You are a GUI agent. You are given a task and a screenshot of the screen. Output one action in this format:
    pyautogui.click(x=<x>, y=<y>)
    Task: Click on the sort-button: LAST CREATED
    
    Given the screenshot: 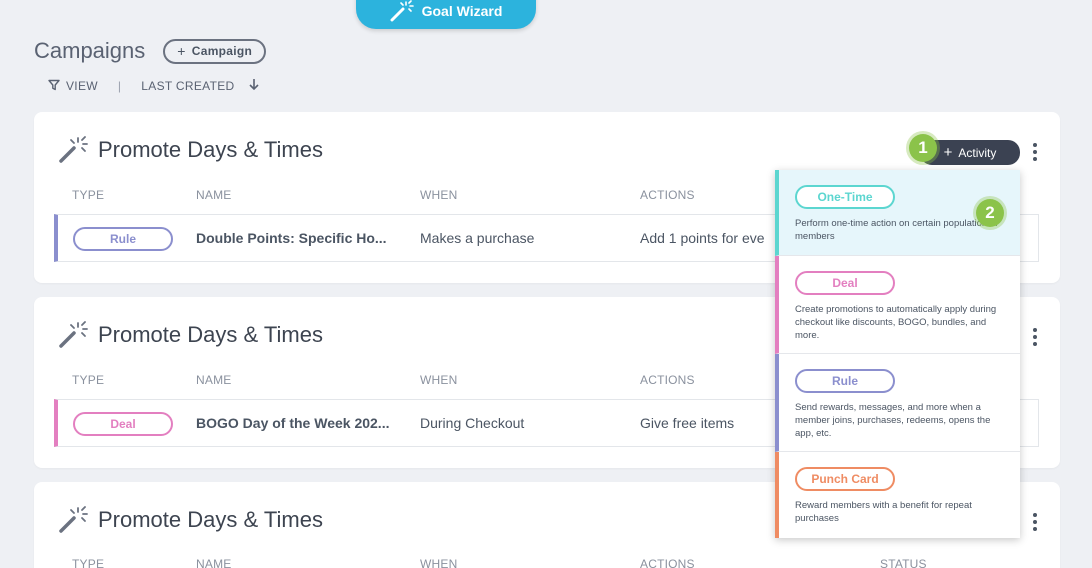 What is the action you would take?
    pyautogui.click(x=200, y=86)
    